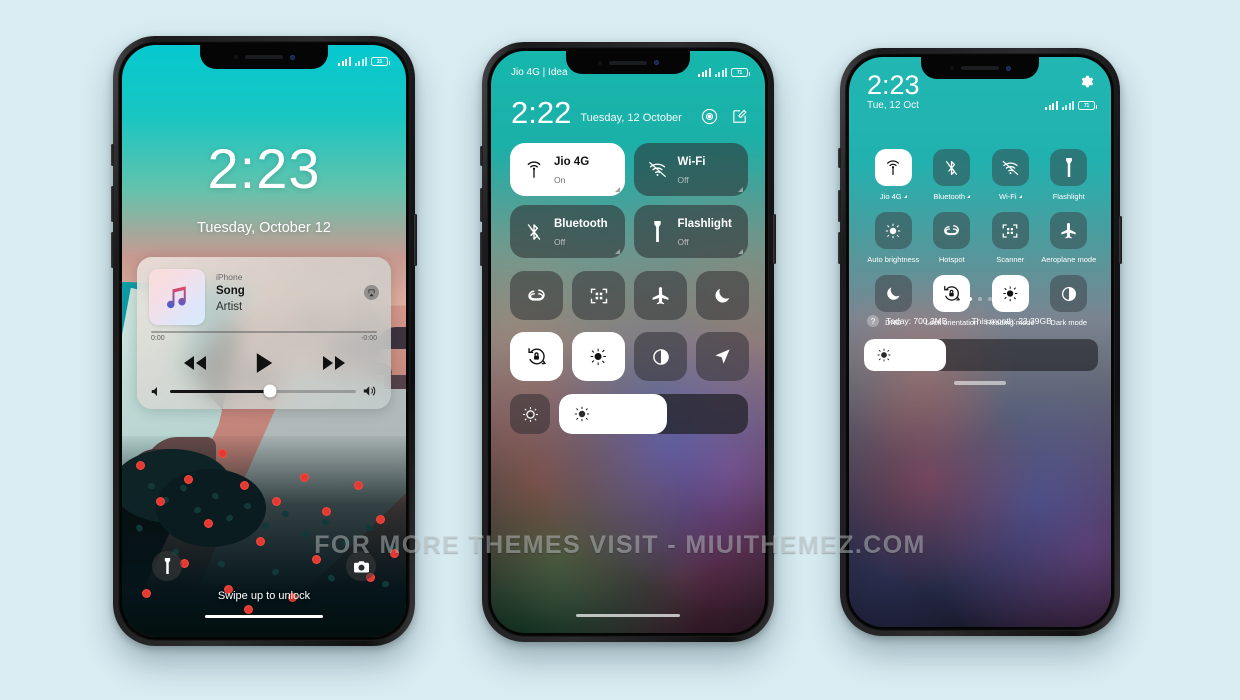 The image size is (1240, 700). Describe the element at coordinates (952, 175) in the screenshot. I see `miui-tile-bluetooth: Bluetooth` at that location.